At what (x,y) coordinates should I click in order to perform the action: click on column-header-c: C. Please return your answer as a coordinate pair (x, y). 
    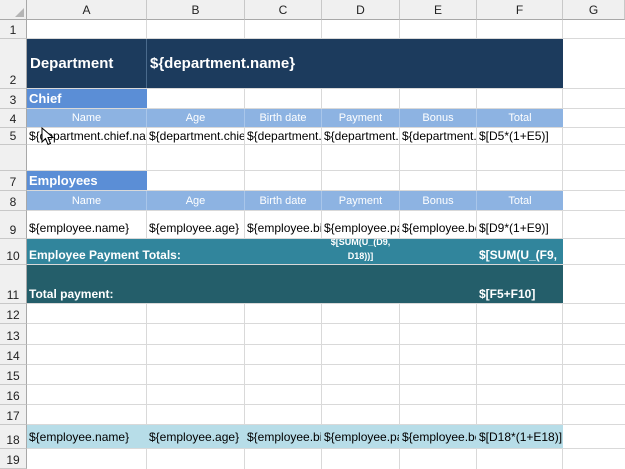
    Looking at the image, I should click on (283, 10).